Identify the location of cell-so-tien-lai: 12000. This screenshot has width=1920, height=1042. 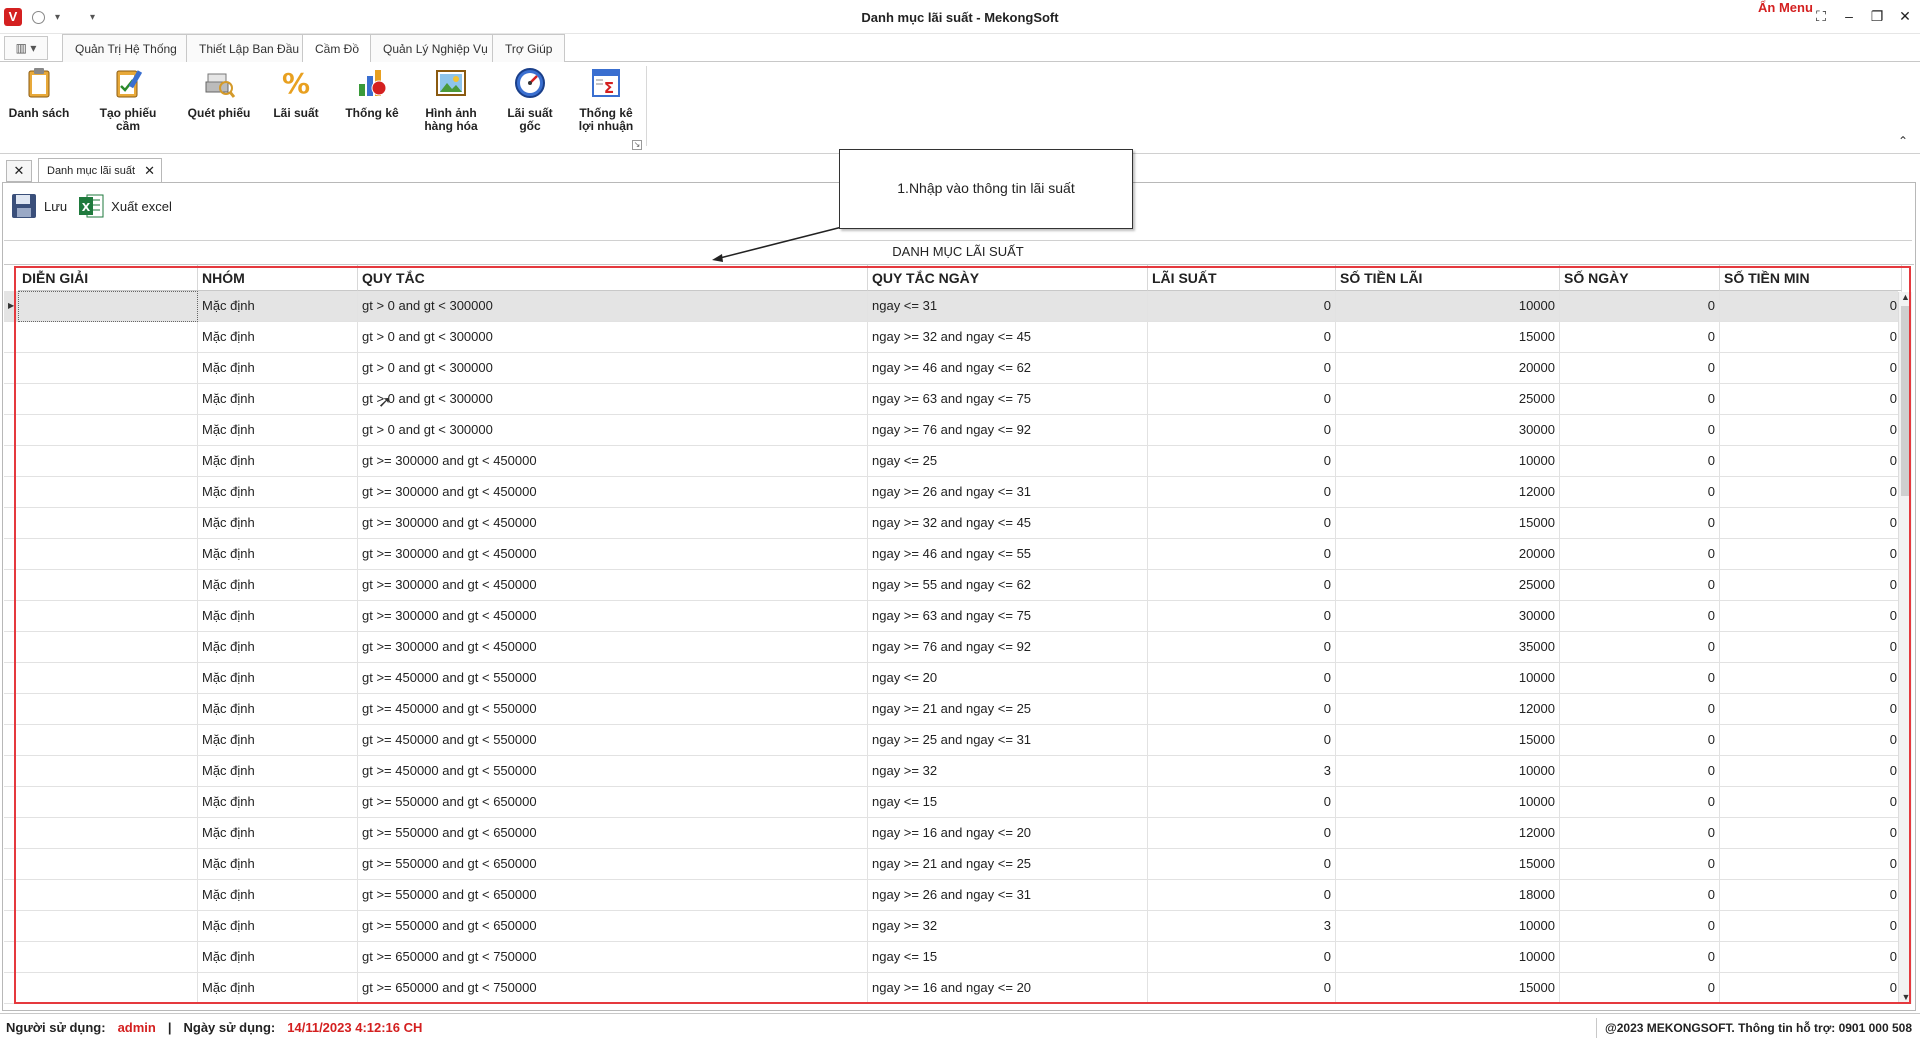
(1448, 709).